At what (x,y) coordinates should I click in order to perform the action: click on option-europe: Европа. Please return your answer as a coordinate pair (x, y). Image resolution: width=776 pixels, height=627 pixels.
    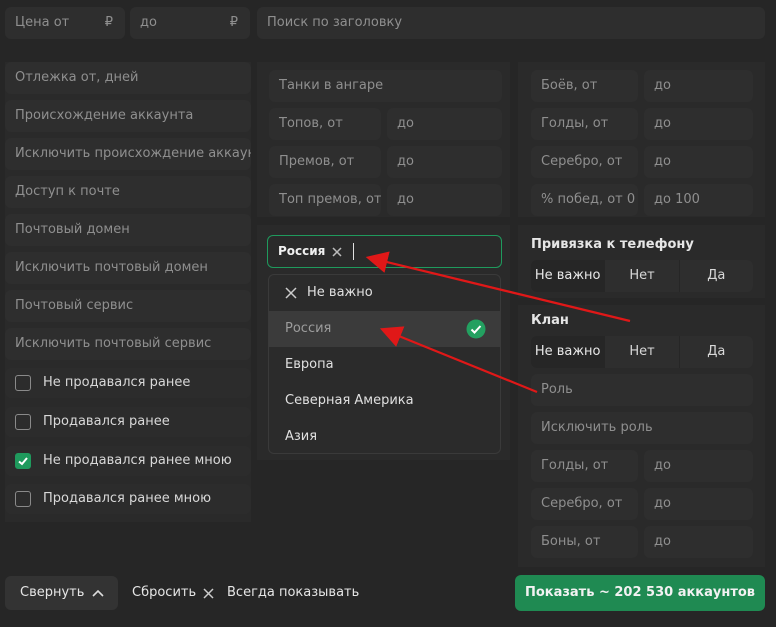
    Looking at the image, I should click on (384, 365).